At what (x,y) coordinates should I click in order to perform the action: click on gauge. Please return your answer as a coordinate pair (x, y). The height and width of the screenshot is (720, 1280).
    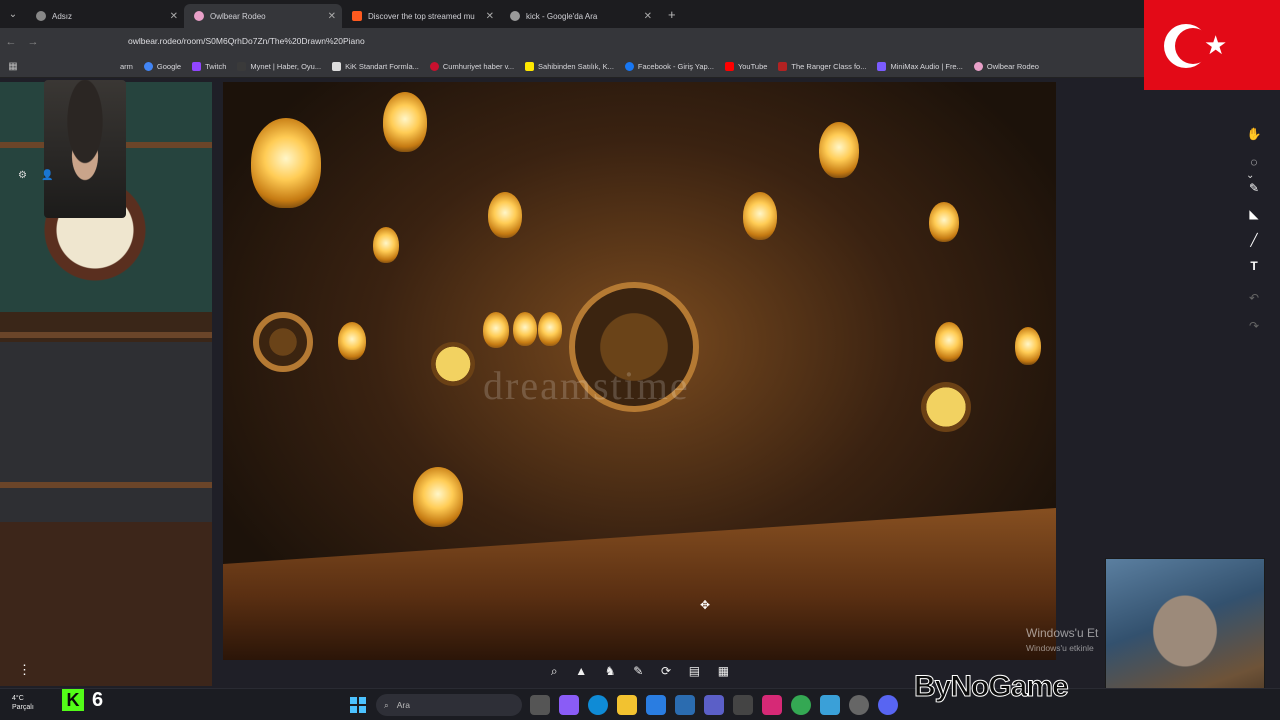
    Looking at the image, I should click on (946, 407).